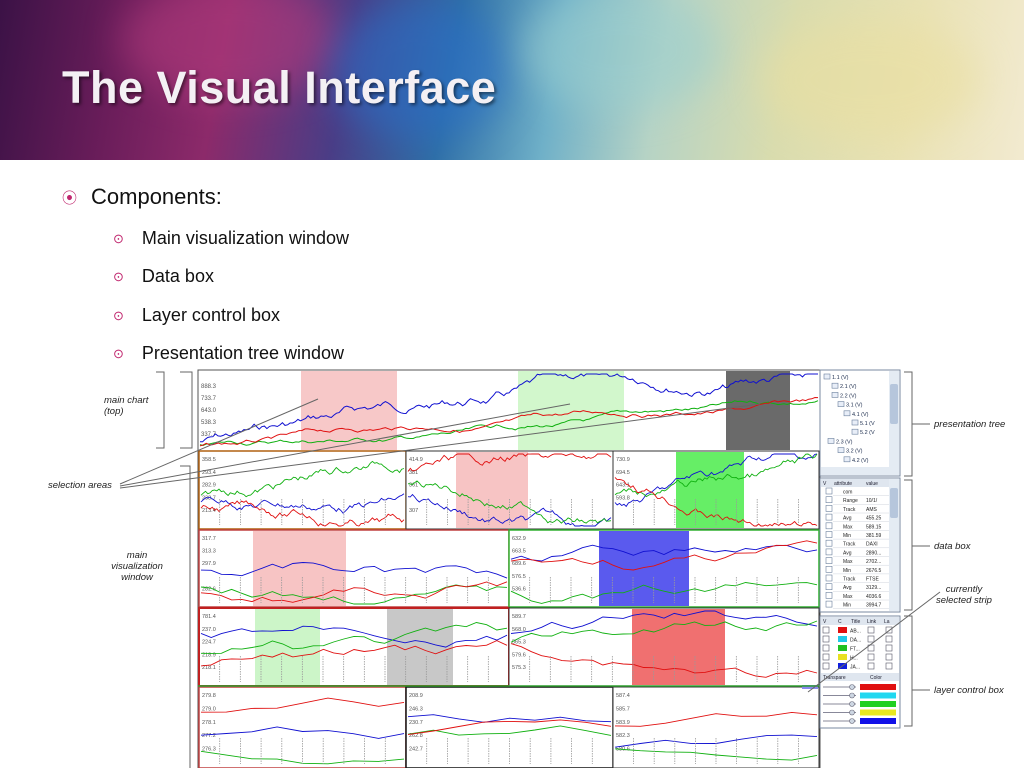  I want to click on tick-label: 585.7, so click(623, 709).